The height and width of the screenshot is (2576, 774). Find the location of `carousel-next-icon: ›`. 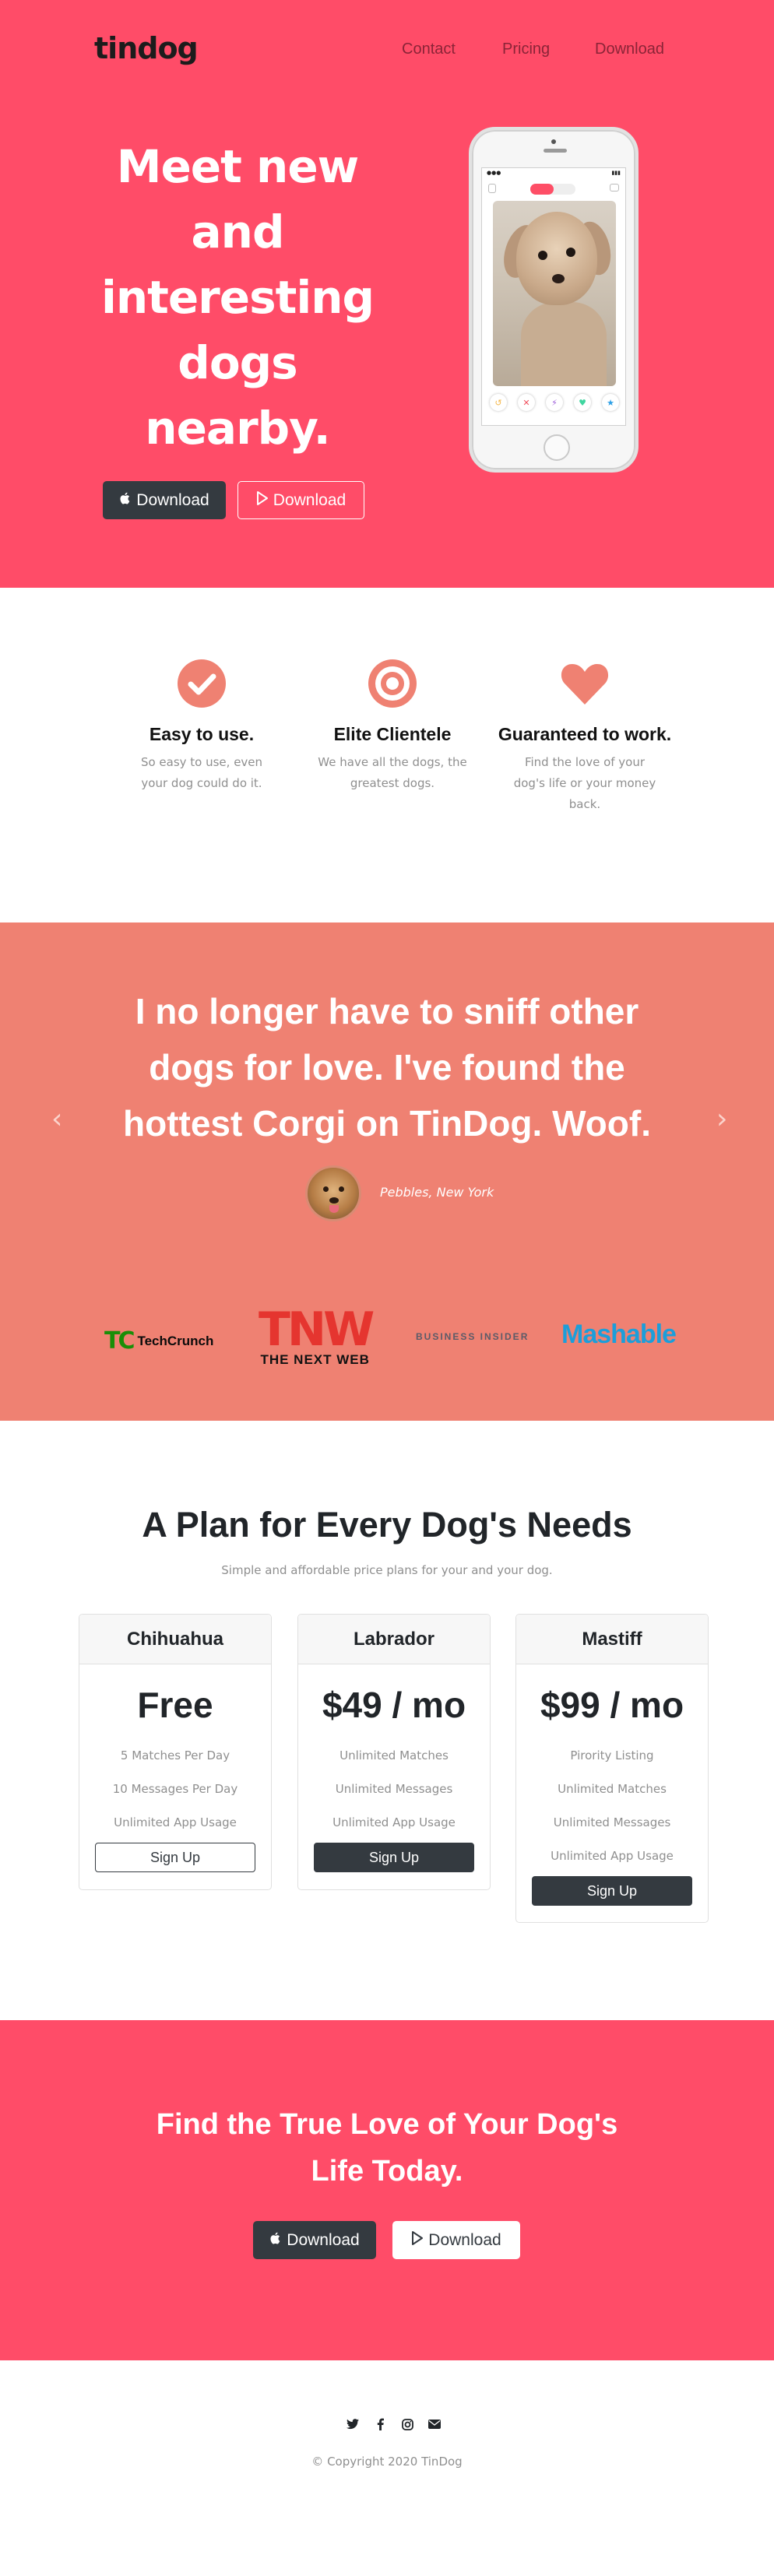

carousel-next-icon: › is located at coordinates (721, 1119).